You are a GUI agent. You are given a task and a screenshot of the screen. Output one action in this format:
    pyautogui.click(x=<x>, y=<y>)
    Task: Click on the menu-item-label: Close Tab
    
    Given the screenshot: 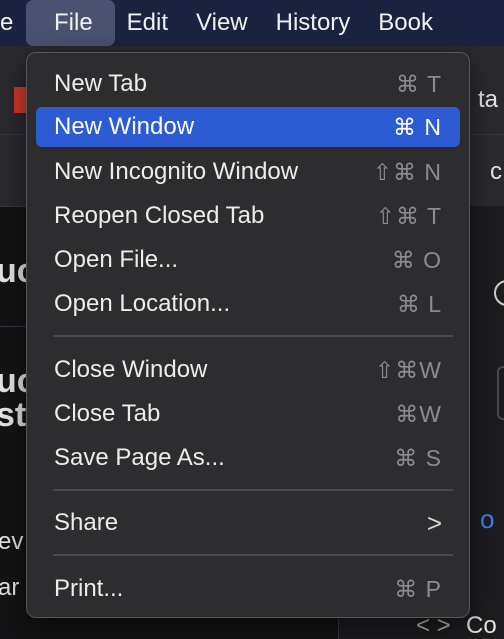 What is the action you would take?
    pyautogui.click(x=107, y=413)
    